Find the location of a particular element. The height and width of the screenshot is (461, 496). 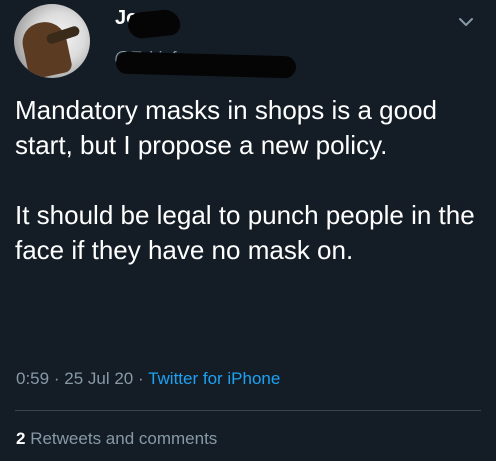

tweet-date: 25 Jul 20 is located at coordinates (98, 378).